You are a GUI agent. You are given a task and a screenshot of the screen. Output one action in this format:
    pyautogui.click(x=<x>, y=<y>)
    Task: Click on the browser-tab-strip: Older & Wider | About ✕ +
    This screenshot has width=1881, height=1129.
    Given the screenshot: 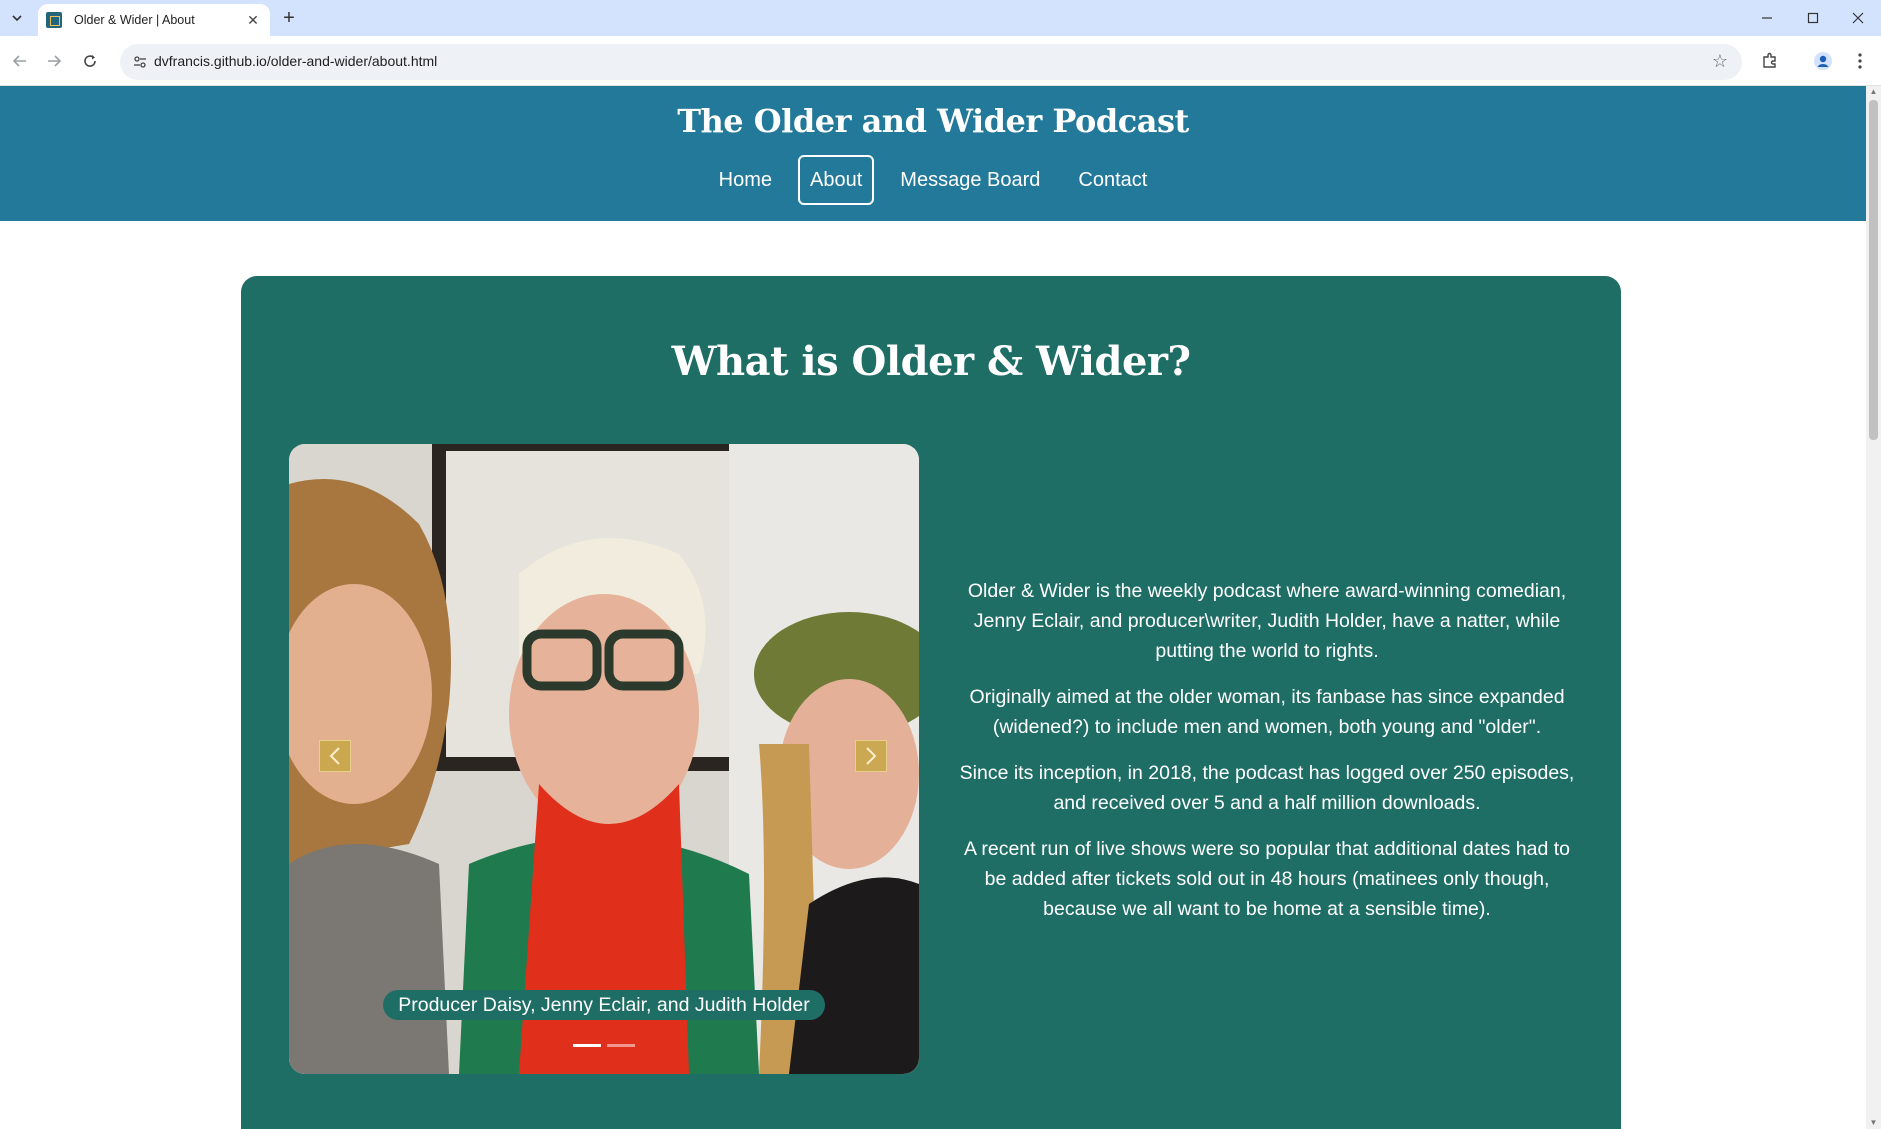 What is the action you would take?
    pyautogui.click(x=940, y=18)
    